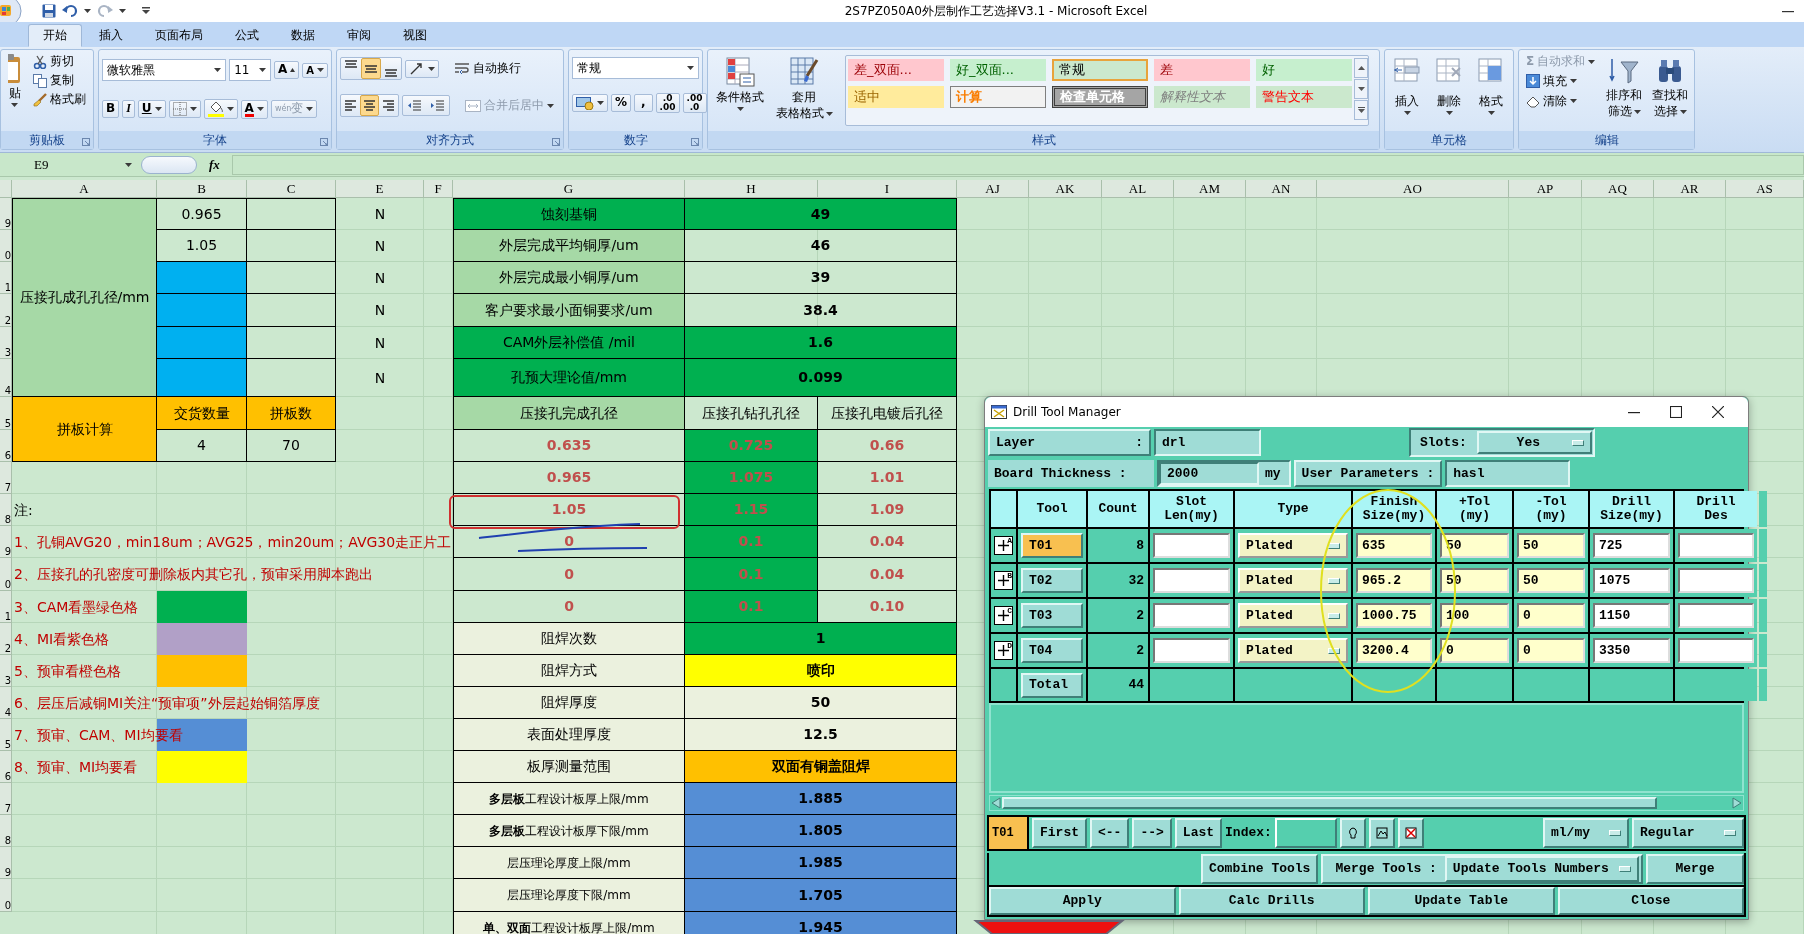  Describe the element at coordinates (254, 109) in the screenshot. I see `font-color-button: A` at that location.